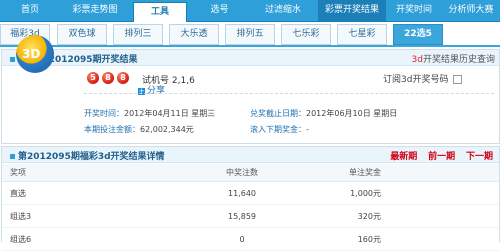  I want to click on tab-qlc: 七乐彩, so click(306, 34).